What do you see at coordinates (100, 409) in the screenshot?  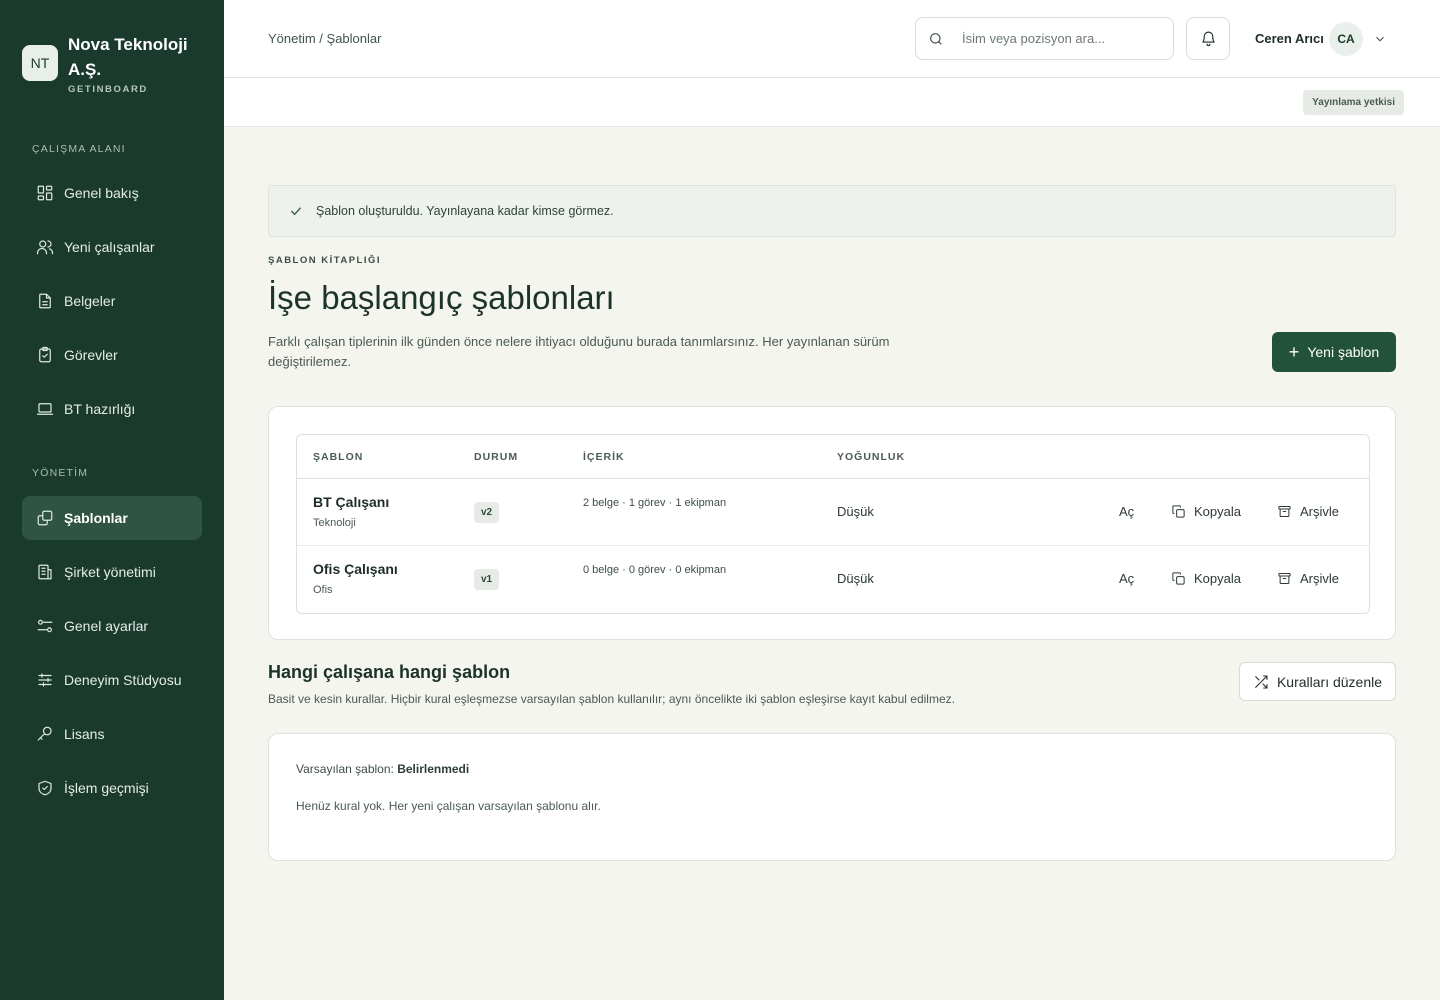 I see `sidebar-item-label: BT hazırlığı` at bounding box center [100, 409].